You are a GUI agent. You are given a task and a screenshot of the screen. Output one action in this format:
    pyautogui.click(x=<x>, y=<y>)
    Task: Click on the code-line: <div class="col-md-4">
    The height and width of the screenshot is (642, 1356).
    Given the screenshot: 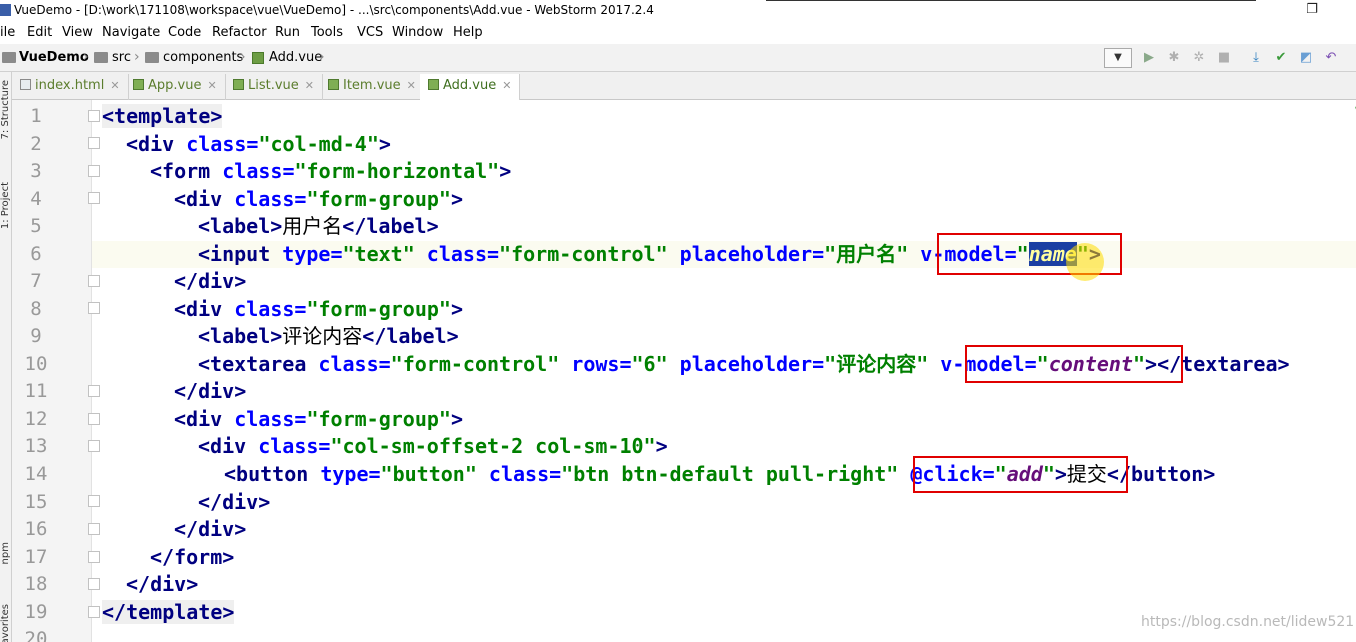 What is the action you would take?
    pyautogui.click(x=258, y=144)
    